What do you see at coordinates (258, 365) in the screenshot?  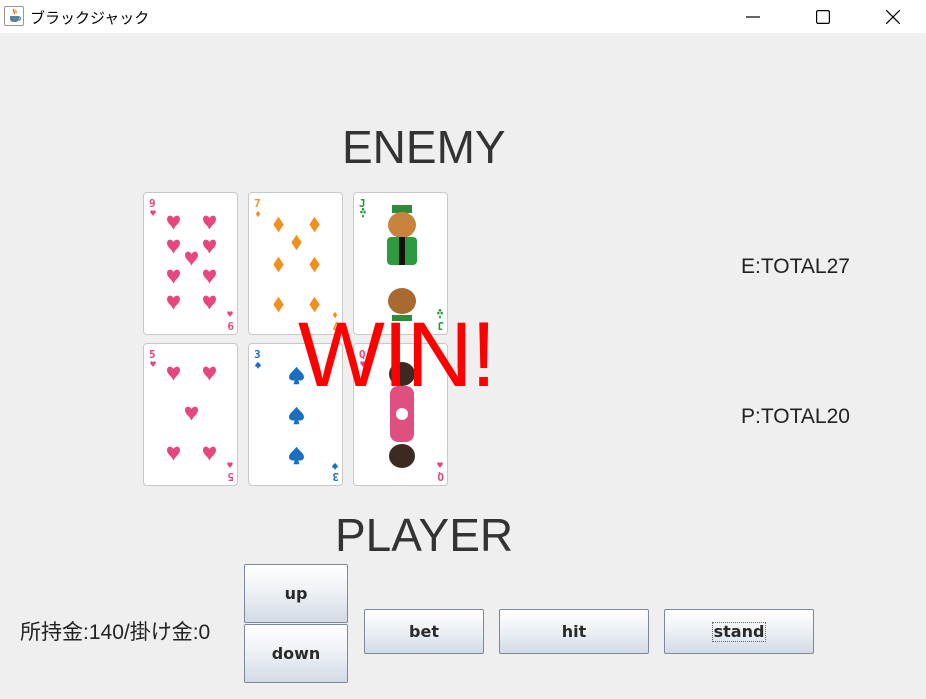 I see `player-card-2-suit-top-icon` at bounding box center [258, 365].